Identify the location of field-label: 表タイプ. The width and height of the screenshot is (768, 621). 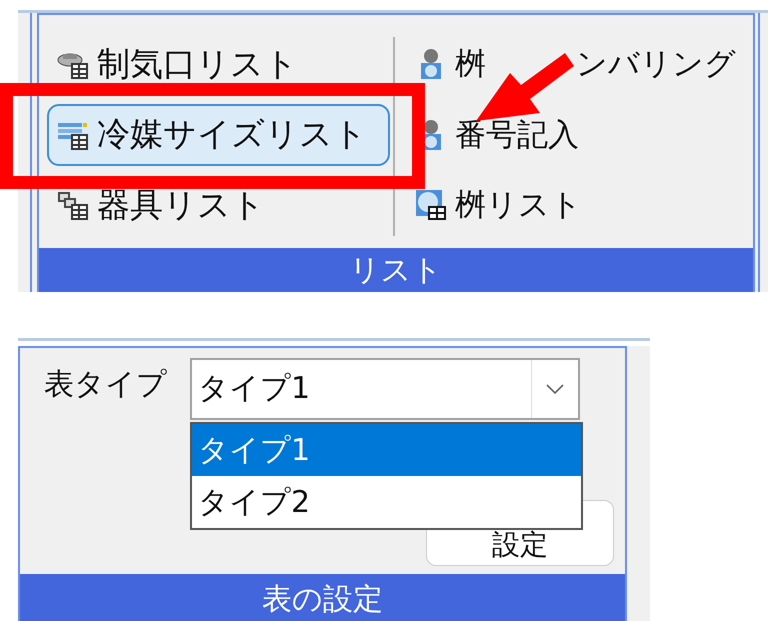
(105, 385).